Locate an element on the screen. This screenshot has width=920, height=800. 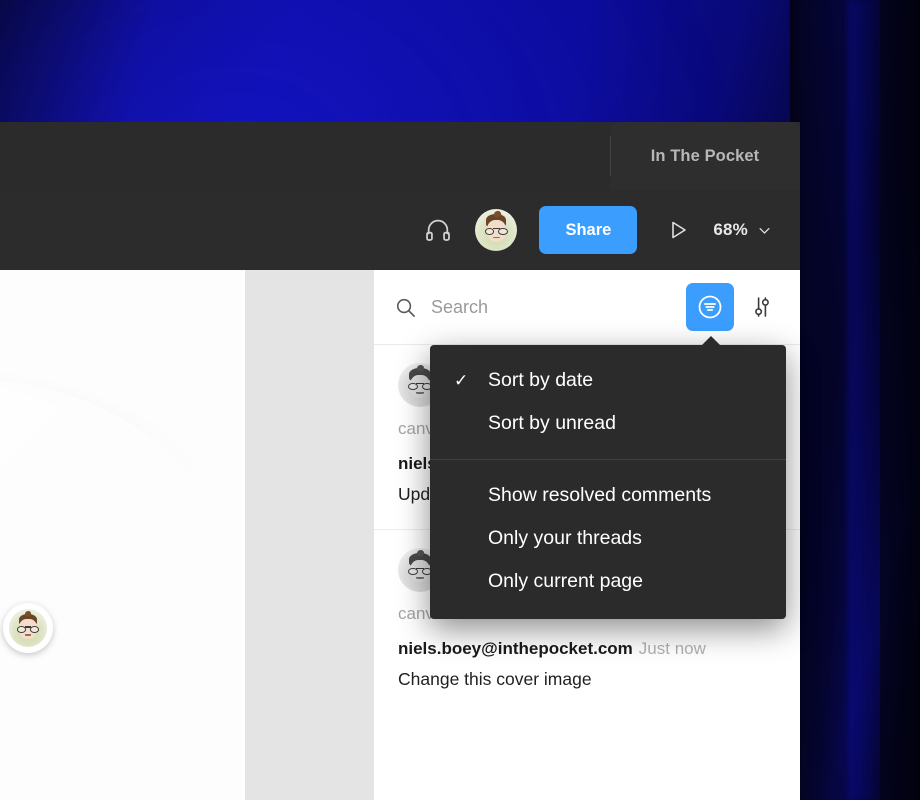
menu-item-label: Sort by date is located at coordinates (541, 380).